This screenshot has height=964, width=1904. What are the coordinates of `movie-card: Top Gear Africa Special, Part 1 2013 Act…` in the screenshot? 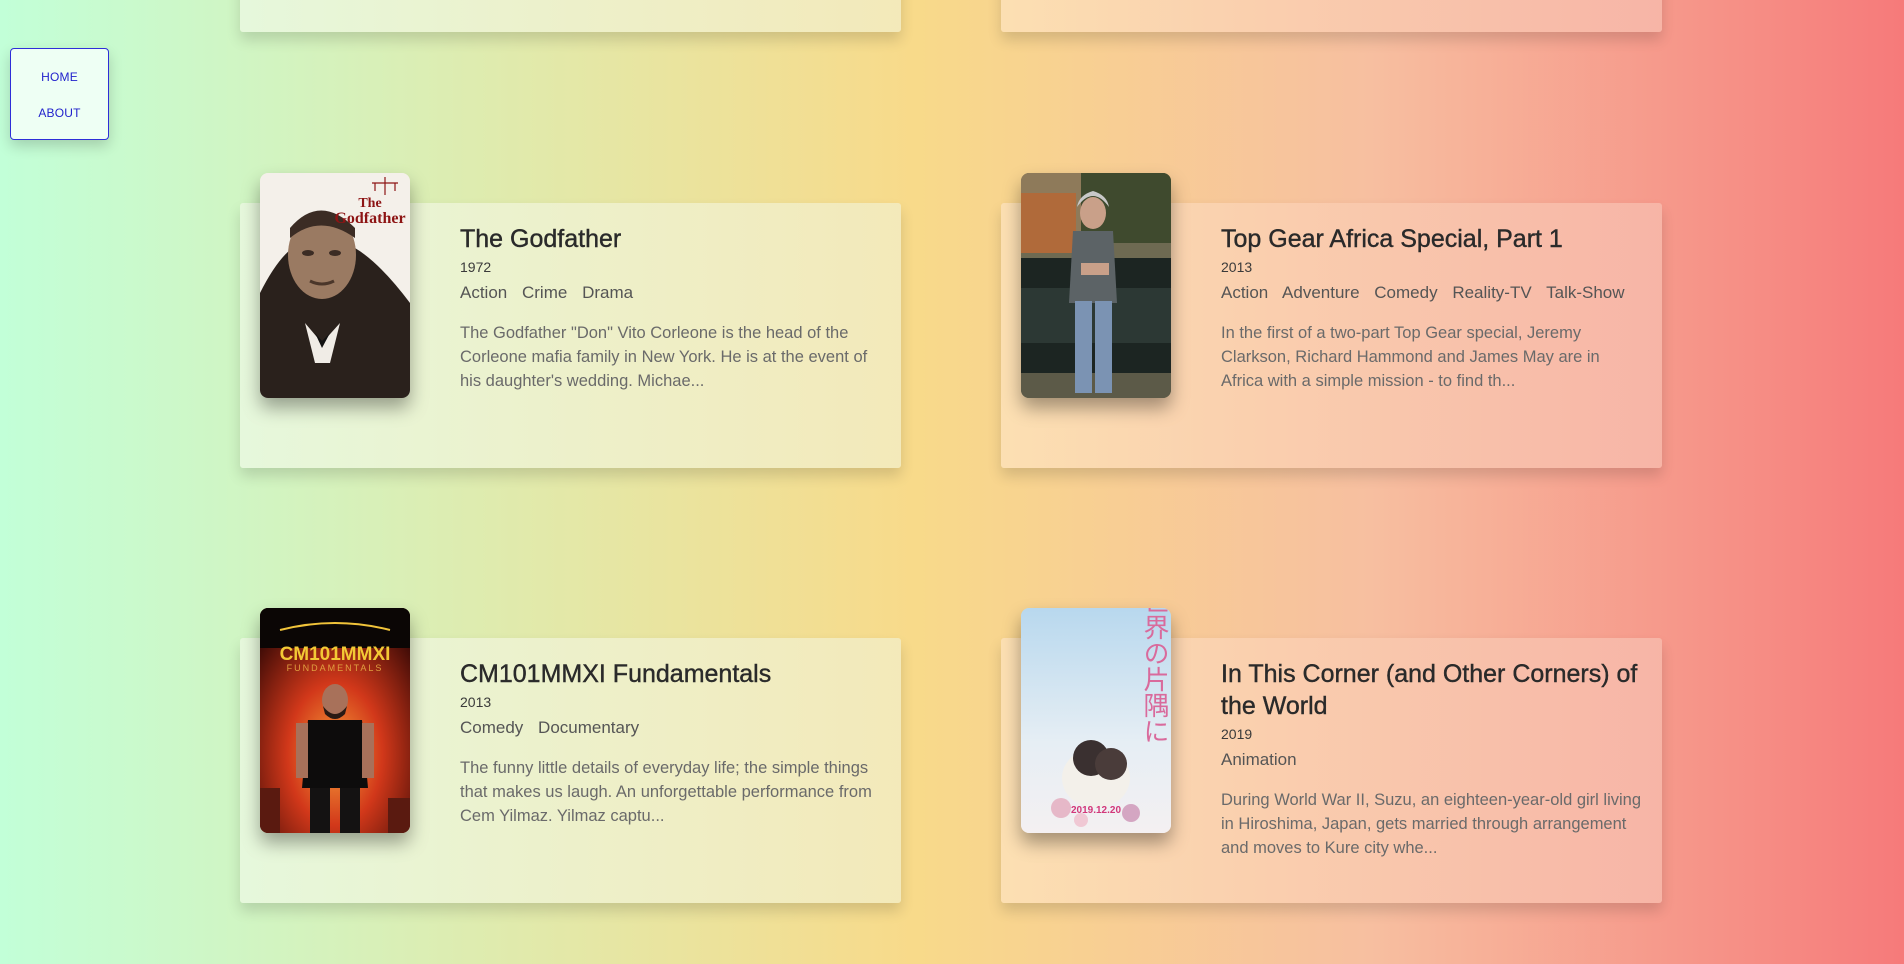 It's located at (1331, 320).